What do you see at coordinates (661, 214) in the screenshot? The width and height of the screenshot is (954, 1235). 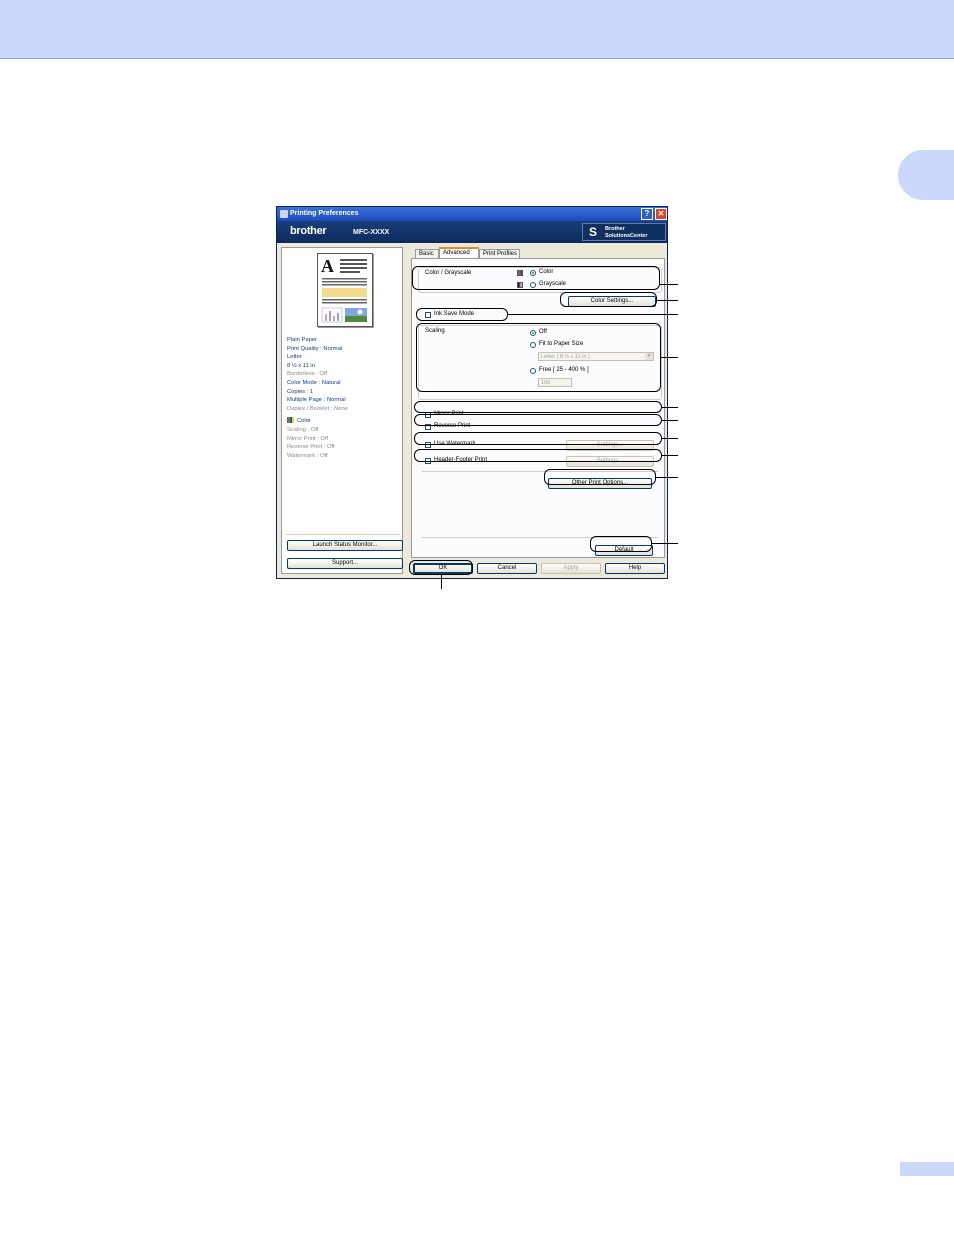 I see `close-icon: ✕` at bounding box center [661, 214].